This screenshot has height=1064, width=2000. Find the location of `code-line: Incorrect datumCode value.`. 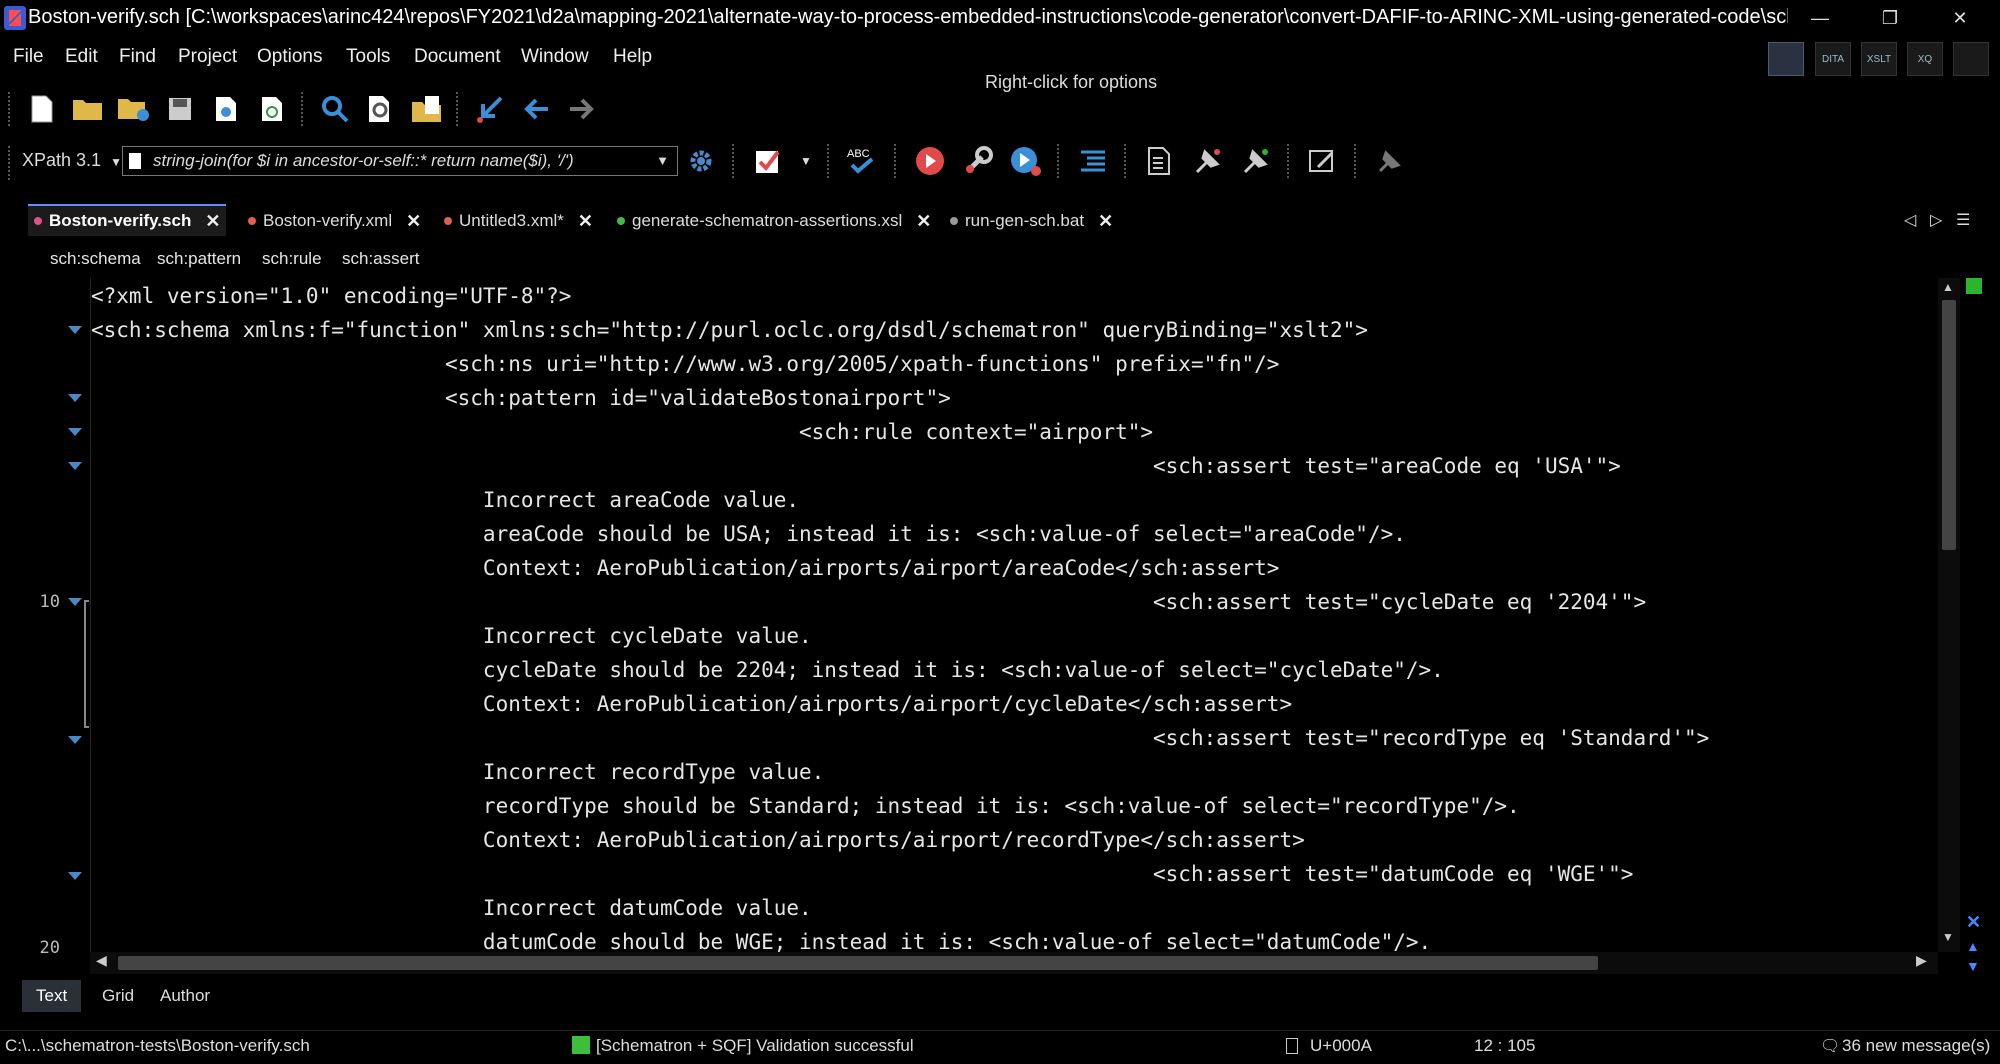

code-line: Incorrect datumCode value. is located at coordinates (451, 908).